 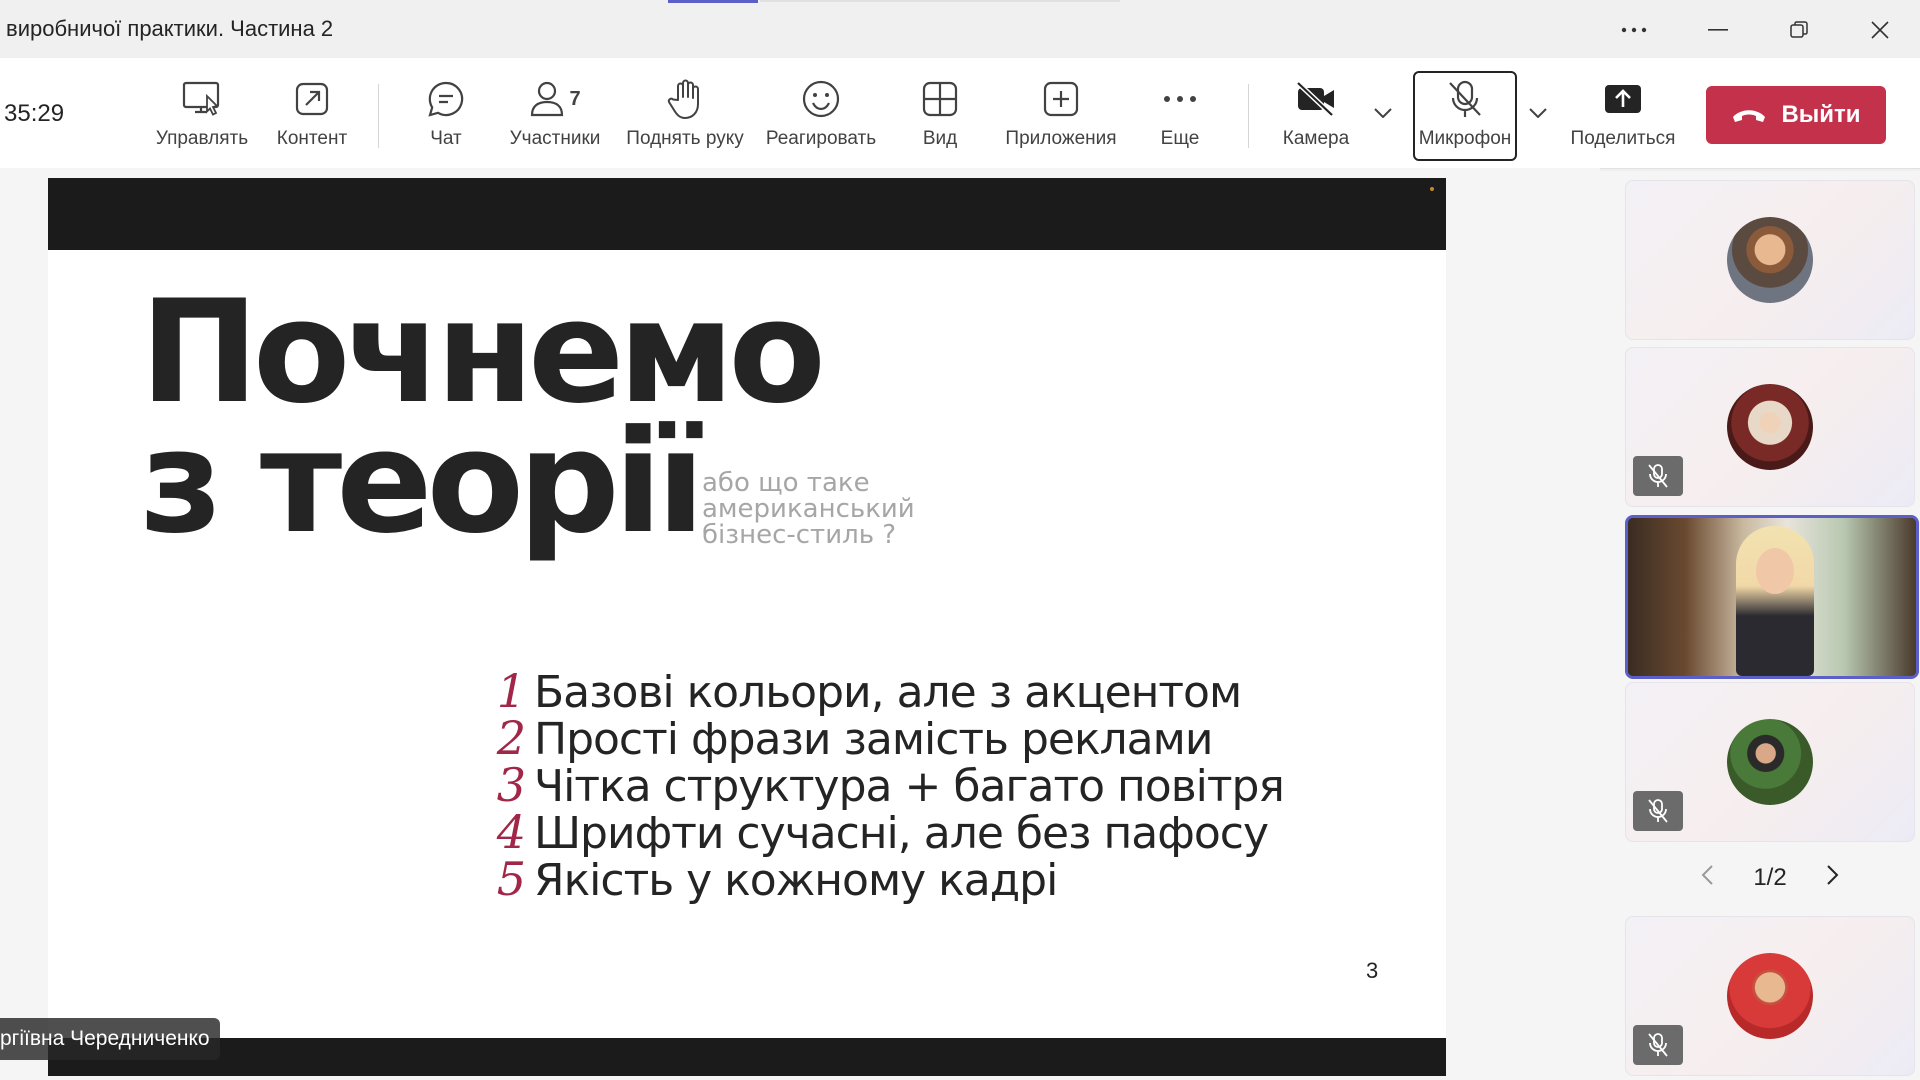 I want to click on view-button: Вид, so click(x=940, y=118).